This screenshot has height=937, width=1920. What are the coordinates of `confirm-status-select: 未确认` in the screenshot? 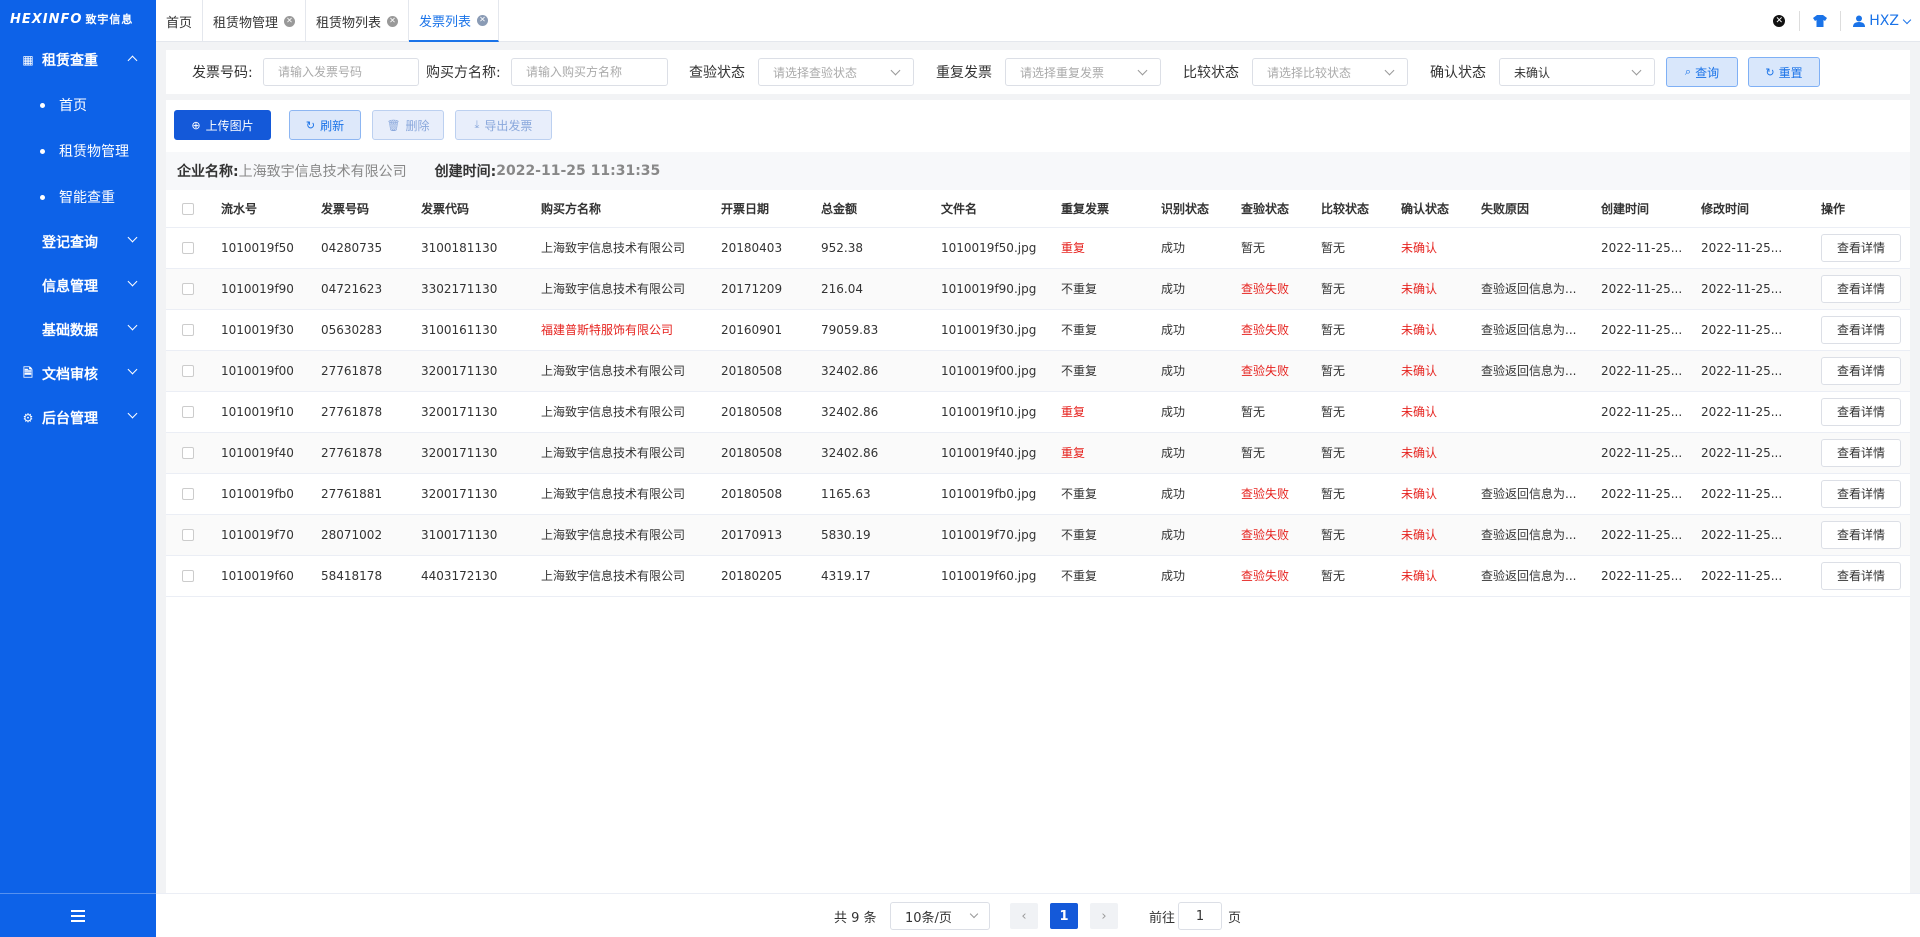 It's located at (1577, 72).